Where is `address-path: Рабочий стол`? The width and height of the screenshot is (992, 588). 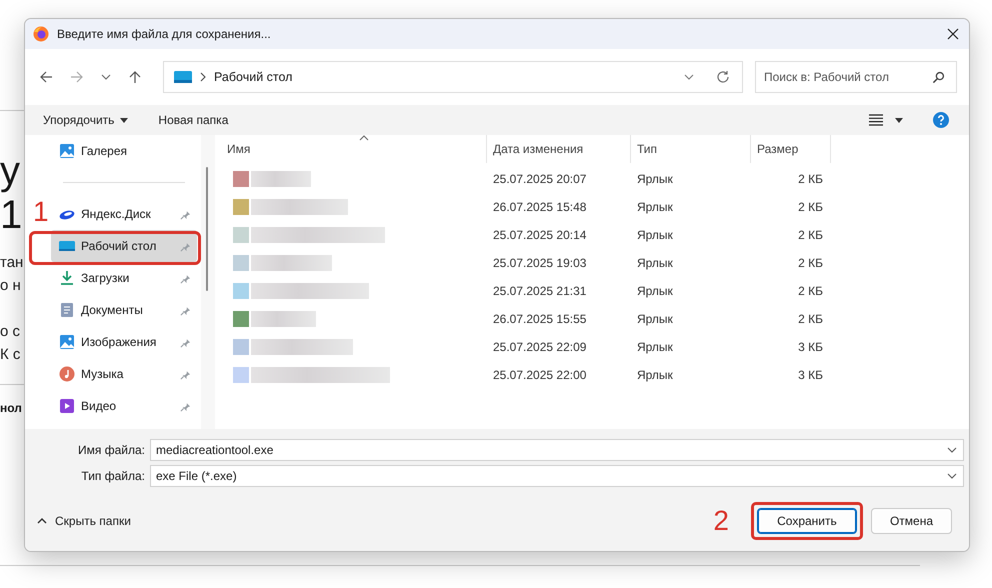
address-path: Рабочий стол is located at coordinates (253, 77).